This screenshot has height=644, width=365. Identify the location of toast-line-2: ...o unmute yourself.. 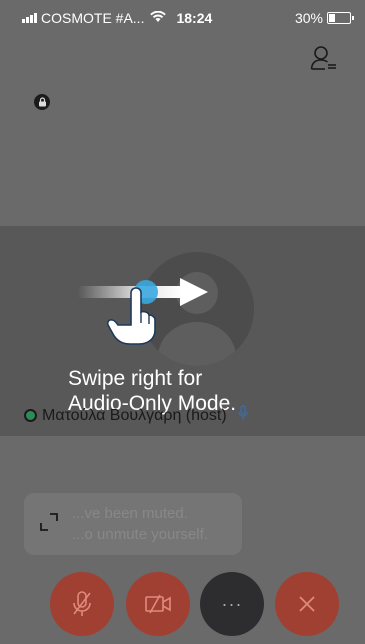
(140, 534).